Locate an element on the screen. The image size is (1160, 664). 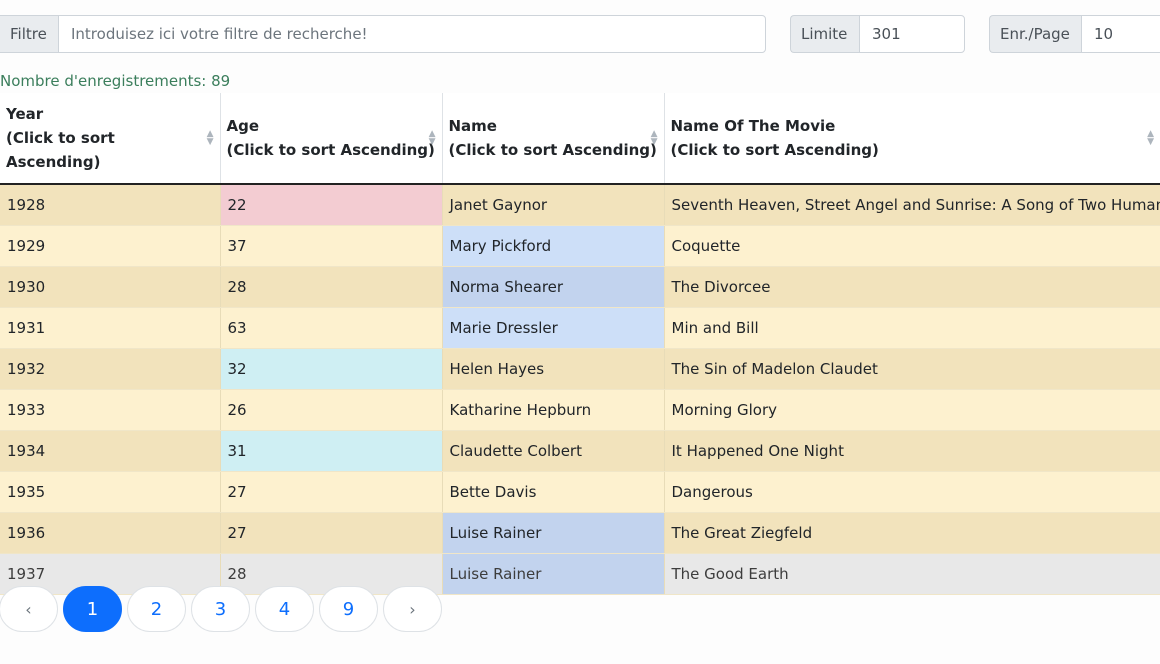
cell-year: 1930 is located at coordinates (110, 287).